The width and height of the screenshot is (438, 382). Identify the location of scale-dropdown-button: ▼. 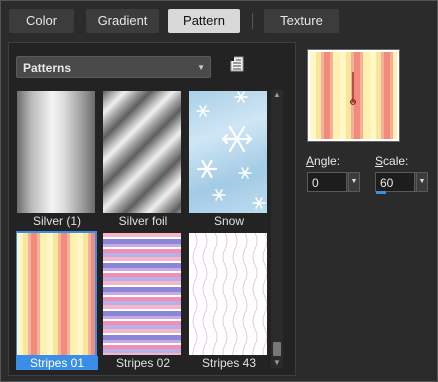
(422, 182).